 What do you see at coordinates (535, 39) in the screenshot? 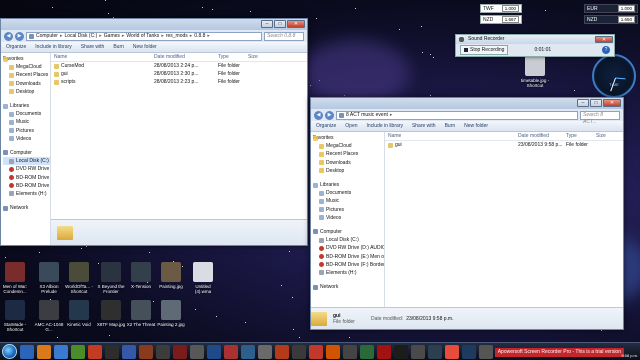
I see `sound-recorder-titlebar: Sound Recorder ✕` at bounding box center [535, 39].